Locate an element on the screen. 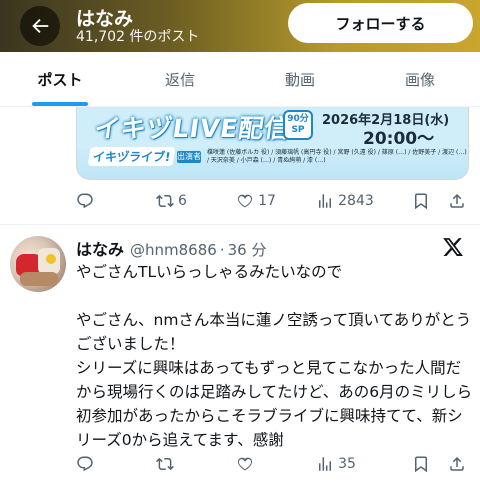 This screenshot has width=480, height=497. profile-tabs: ポスト 返信 動画 画像 is located at coordinates (240, 79).